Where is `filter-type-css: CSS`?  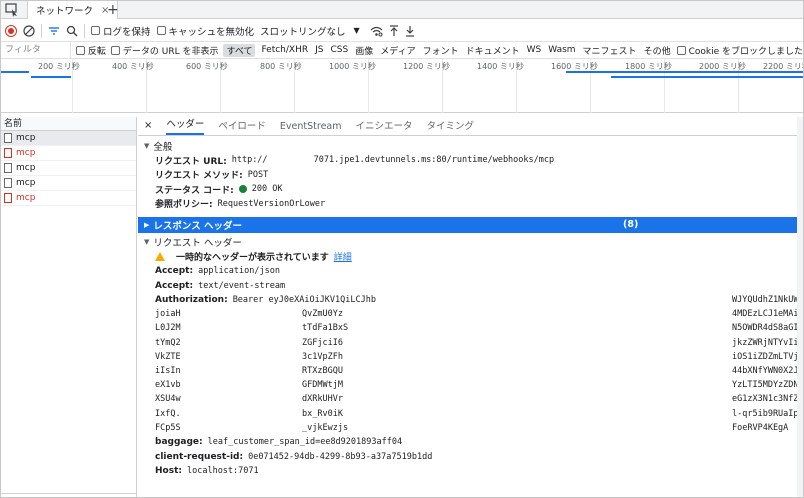 filter-type-css: CSS is located at coordinates (339, 50).